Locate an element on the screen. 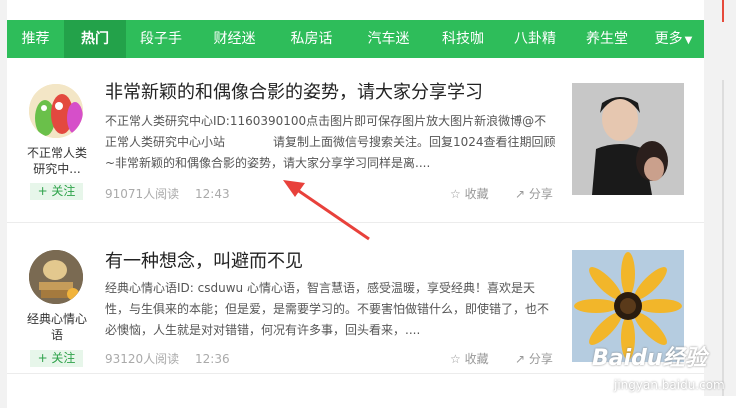  nav-item-recommend: 推荐 is located at coordinates (35, 39).